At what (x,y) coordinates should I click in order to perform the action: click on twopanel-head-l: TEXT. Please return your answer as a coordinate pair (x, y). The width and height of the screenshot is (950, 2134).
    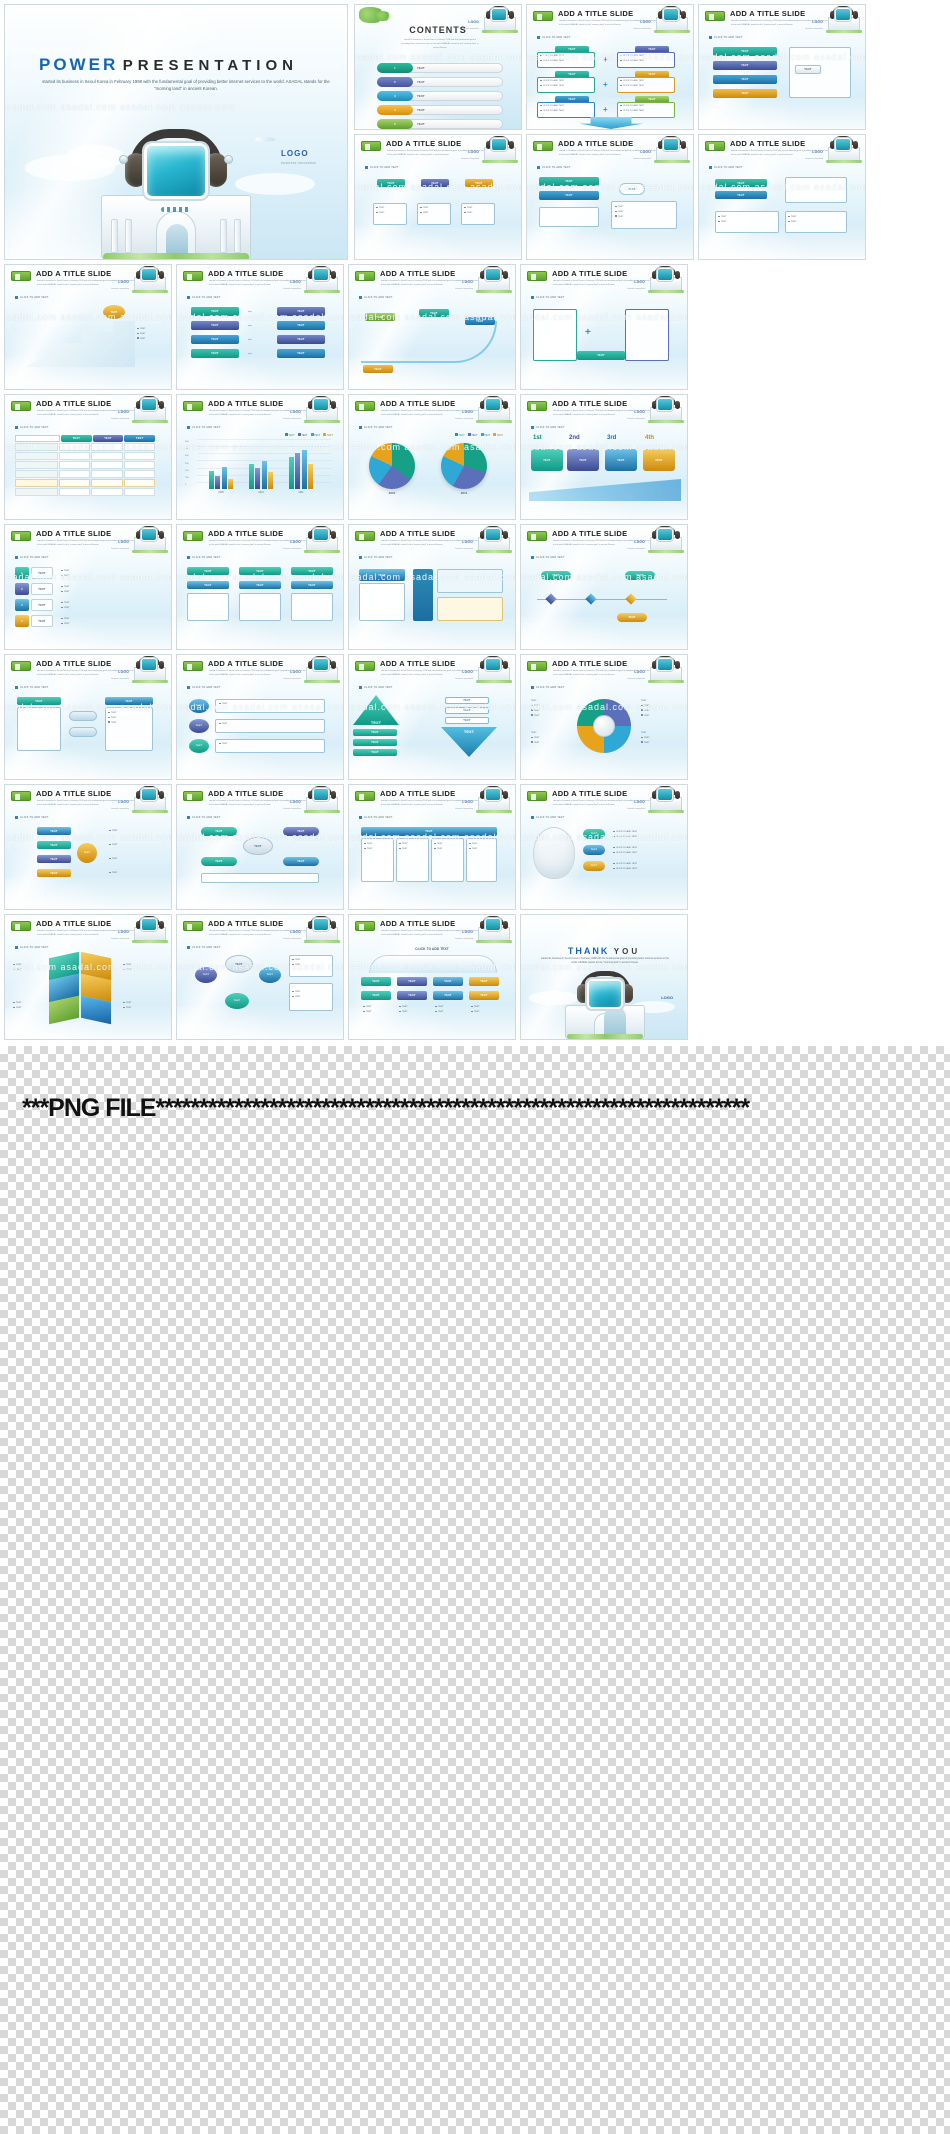
    Looking at the image, I should click on (39, 701).